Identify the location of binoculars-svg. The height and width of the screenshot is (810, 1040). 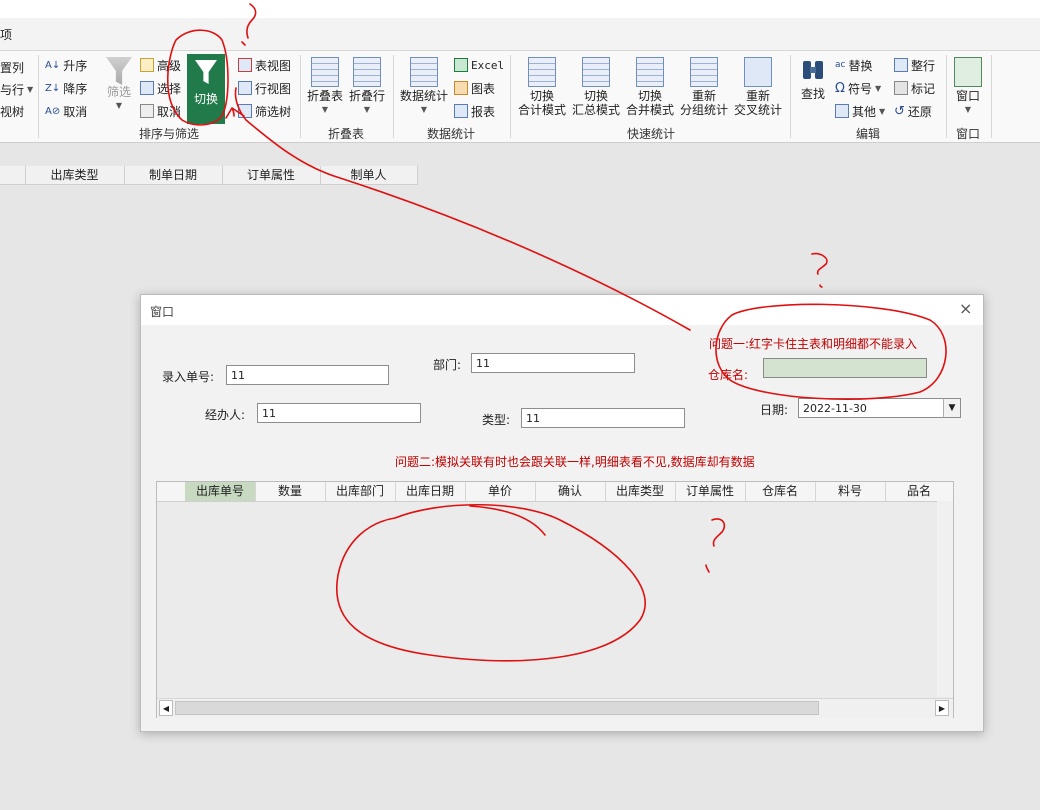
(813, 70).